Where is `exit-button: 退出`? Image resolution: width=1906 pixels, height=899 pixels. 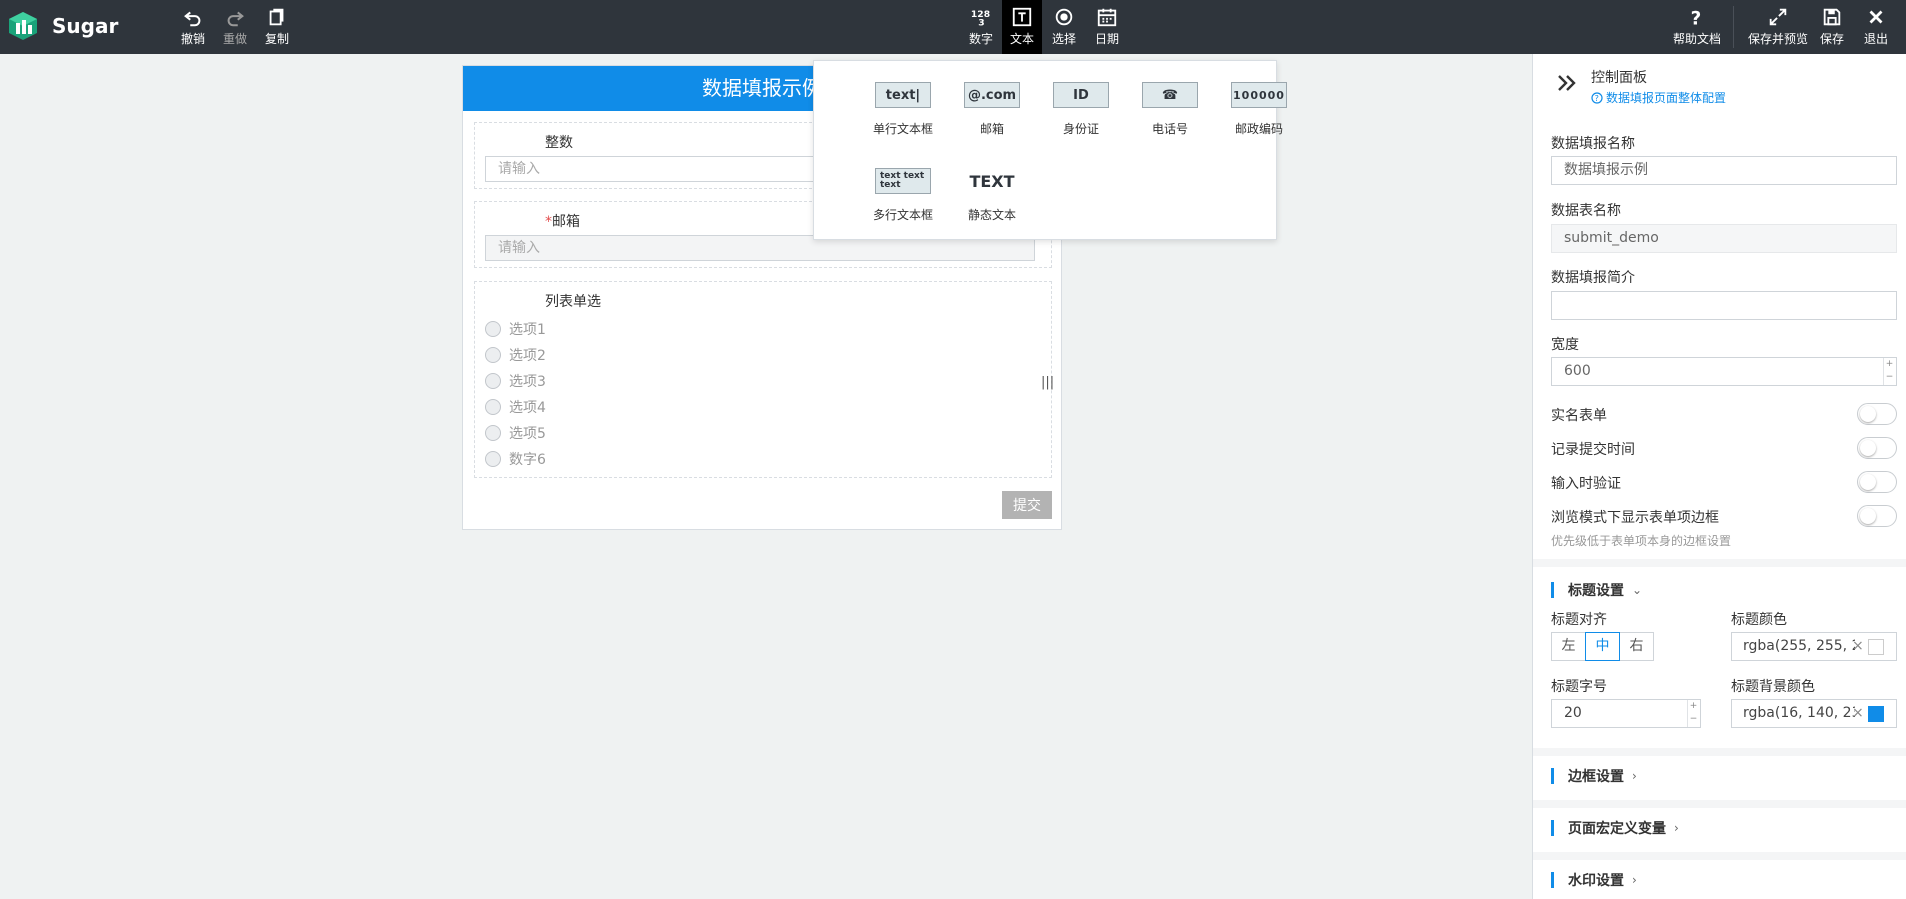
exit-button: 退出 is located at coordinates (1876, 28).